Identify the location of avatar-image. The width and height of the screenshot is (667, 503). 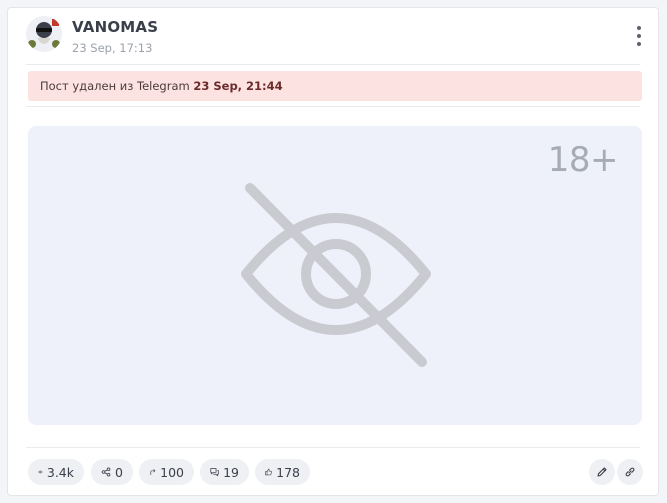
(44, 34).